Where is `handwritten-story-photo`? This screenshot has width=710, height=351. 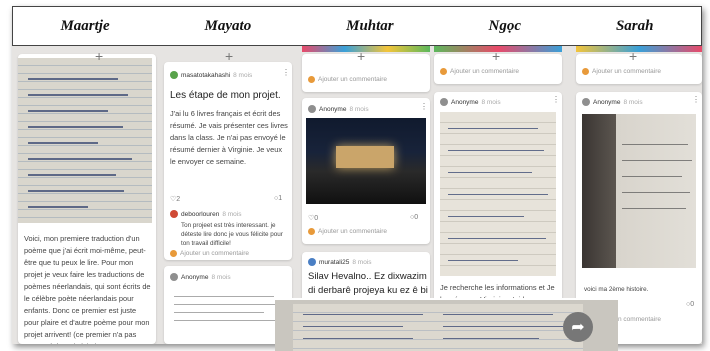
handwritten-story-photo is located at coordinates (639, 191).